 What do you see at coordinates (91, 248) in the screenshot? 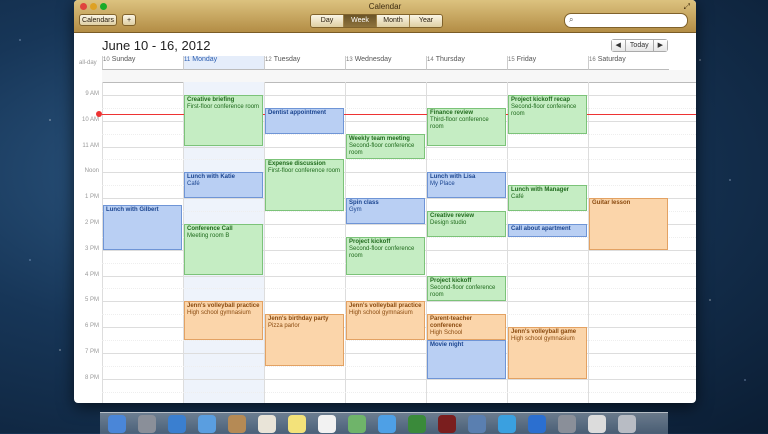
I see `hour-label: 3 PM` at bounding box center [91, 248].